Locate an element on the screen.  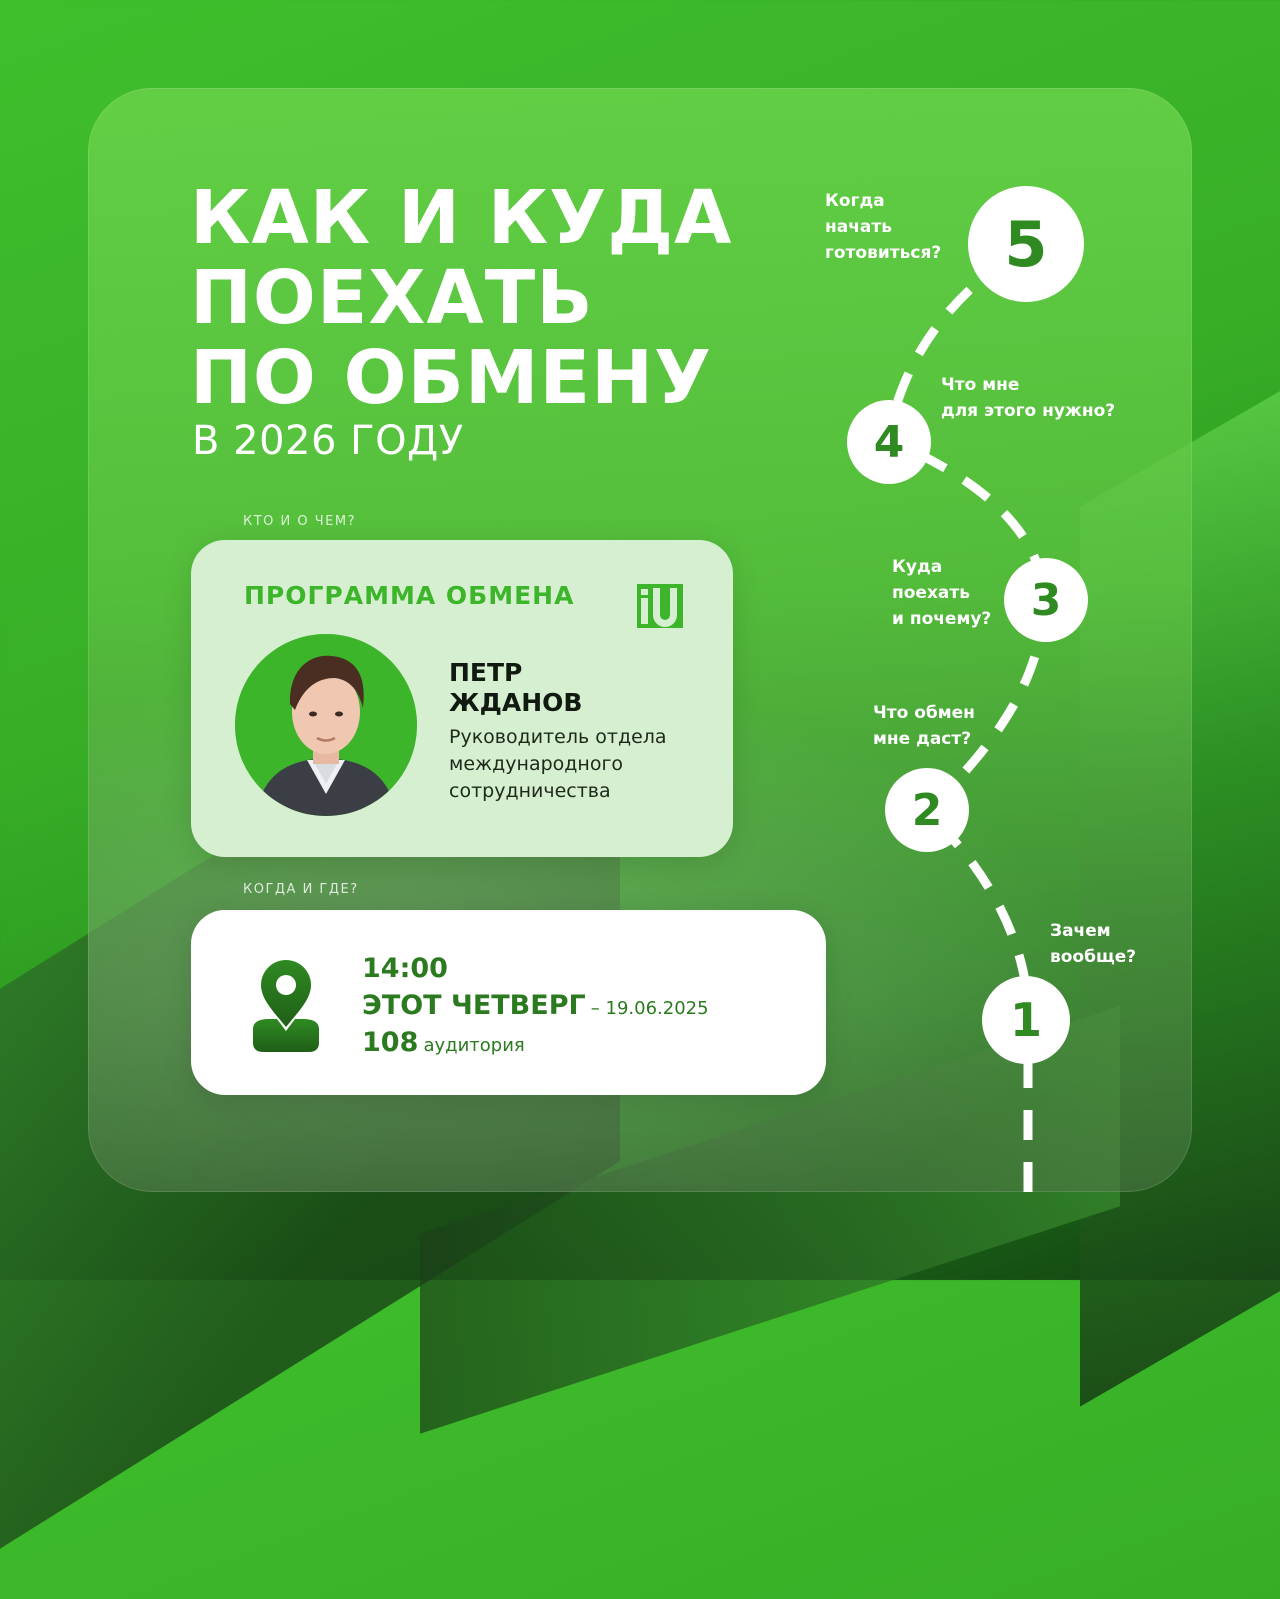
question-line: Что мне is located at coordinates (980, 385).